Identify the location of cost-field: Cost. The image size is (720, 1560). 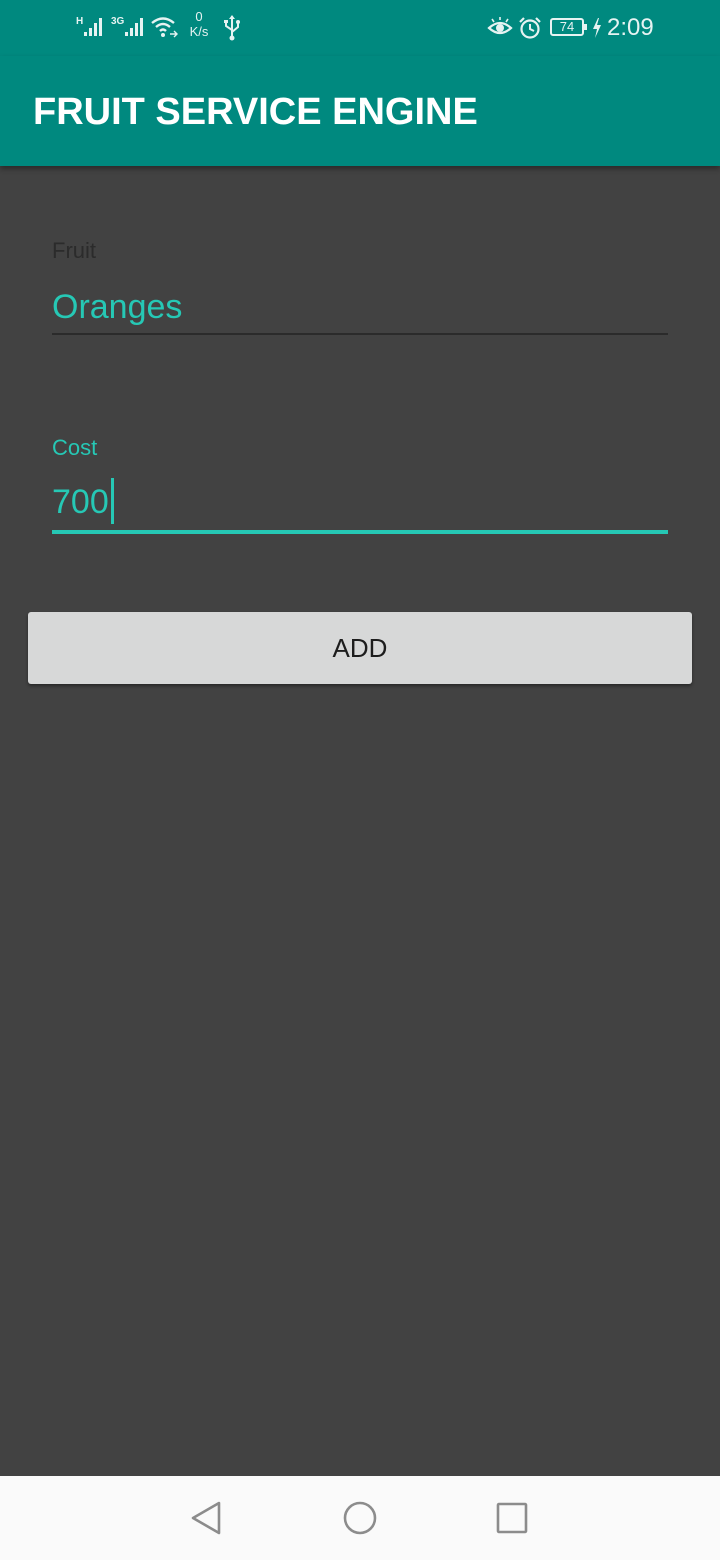
(360, 484).